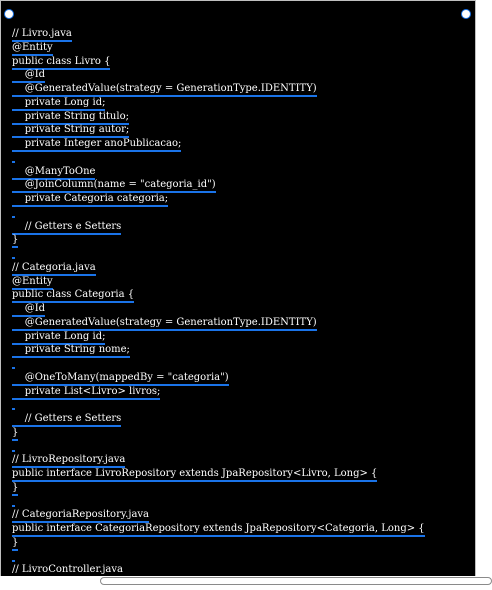 This screenshot has width=492, height=590. Describe the element at coordinates (32, 48) in the screenshot. I see `code-line-text: @Entity` at that location.